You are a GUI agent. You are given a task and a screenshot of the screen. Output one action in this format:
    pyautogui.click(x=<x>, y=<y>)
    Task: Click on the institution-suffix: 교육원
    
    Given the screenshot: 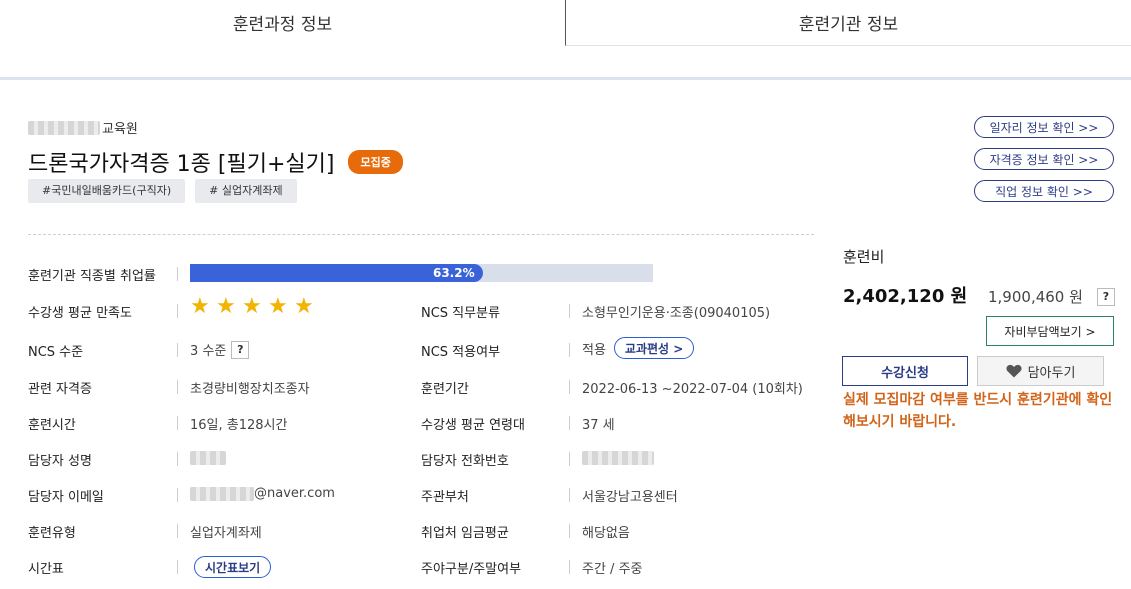 What is the action you would take?
    pyautogui.click(x=120, y=129)
    